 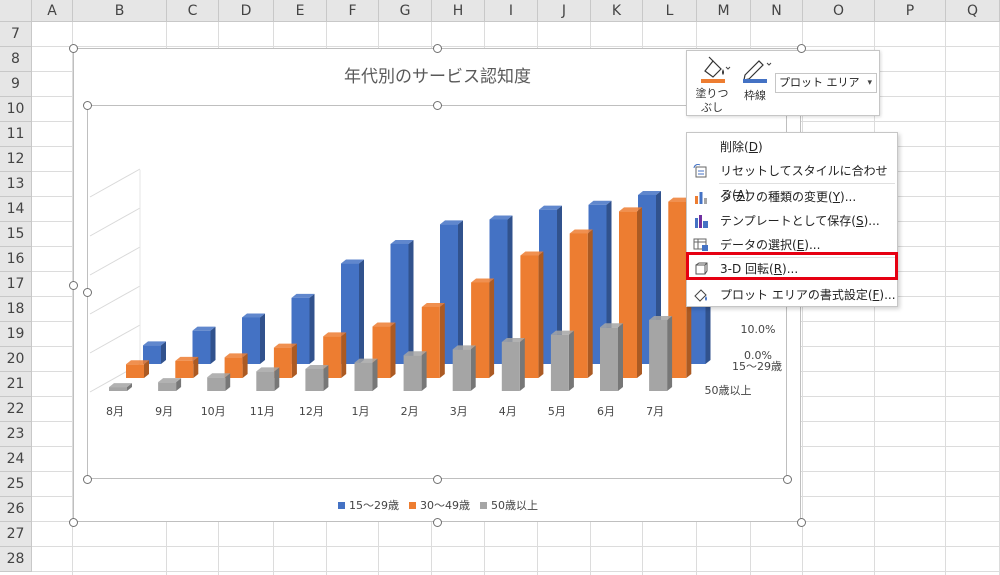 I want to click on x-tick-label: 11月, so click(x=262, y=411).